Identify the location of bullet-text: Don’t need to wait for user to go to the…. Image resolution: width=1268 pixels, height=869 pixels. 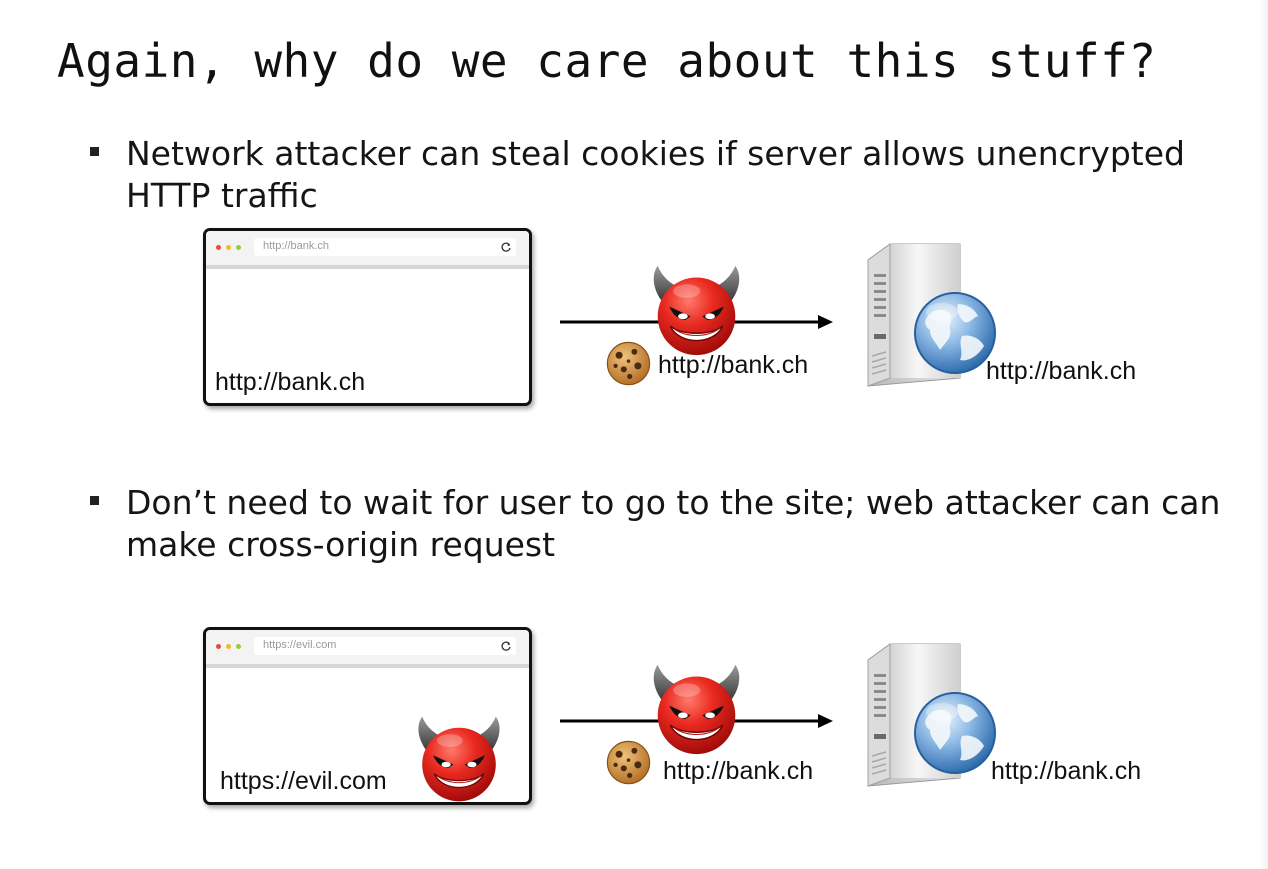
(673, 523).